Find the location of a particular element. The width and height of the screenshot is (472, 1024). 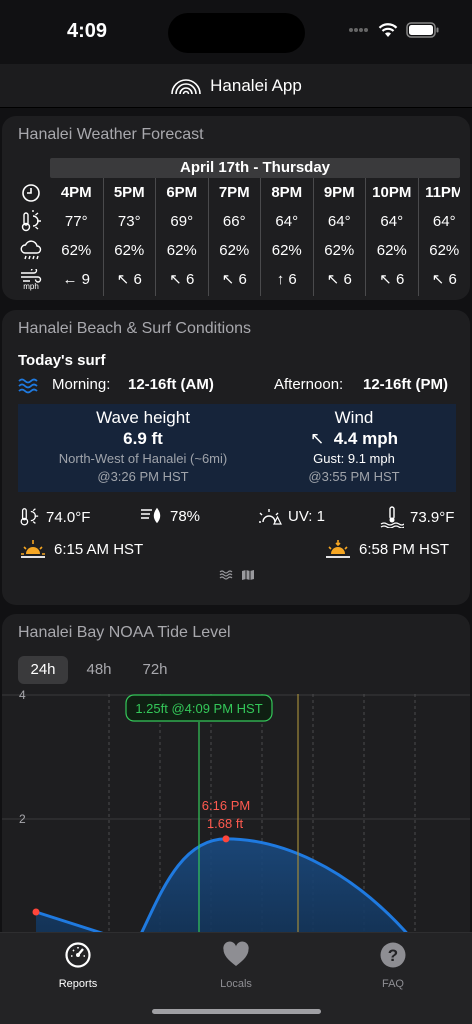

uv-index: UV: 1 is located at coordinates (291, 516).